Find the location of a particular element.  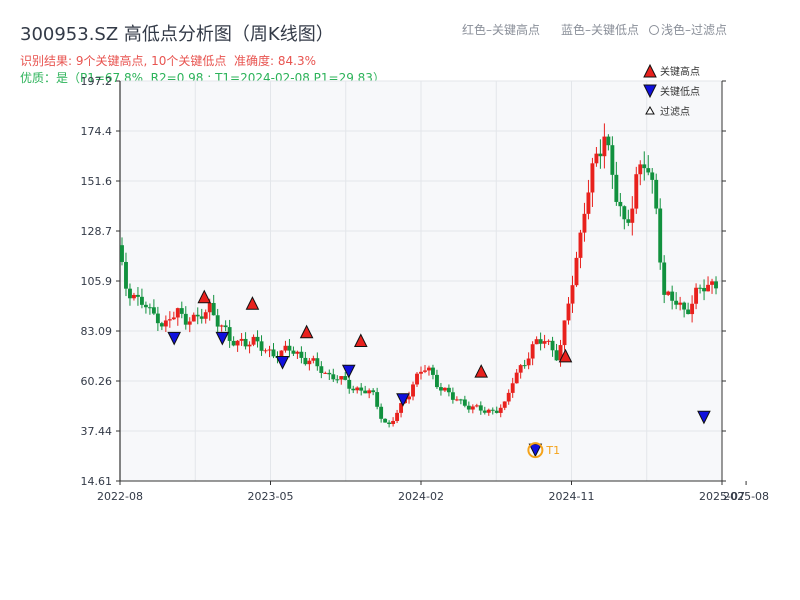

y-tick-label: 151.6 is located at coordinates (97, 181).